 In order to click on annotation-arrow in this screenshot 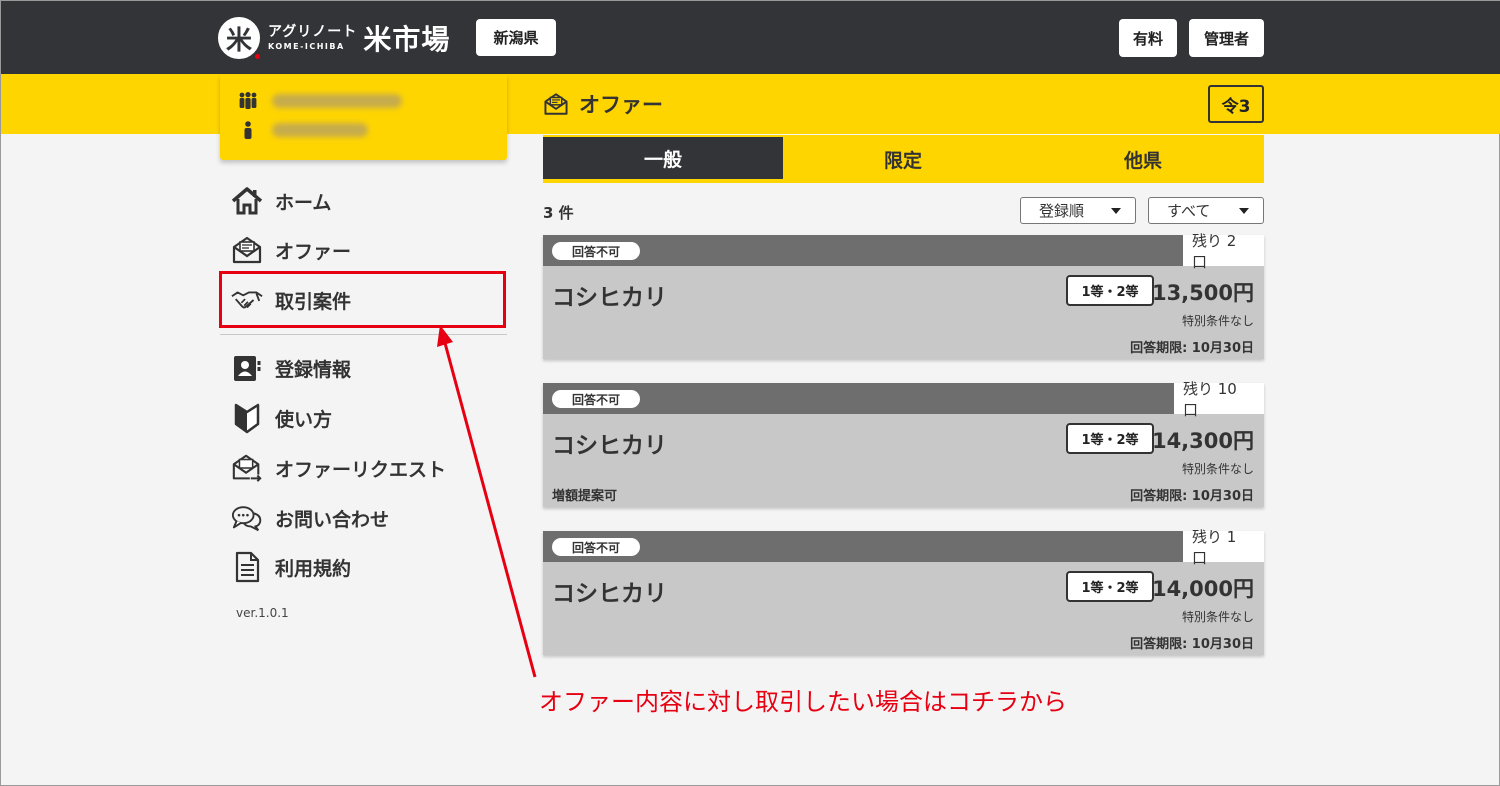, I will do `click(487, 501)`.